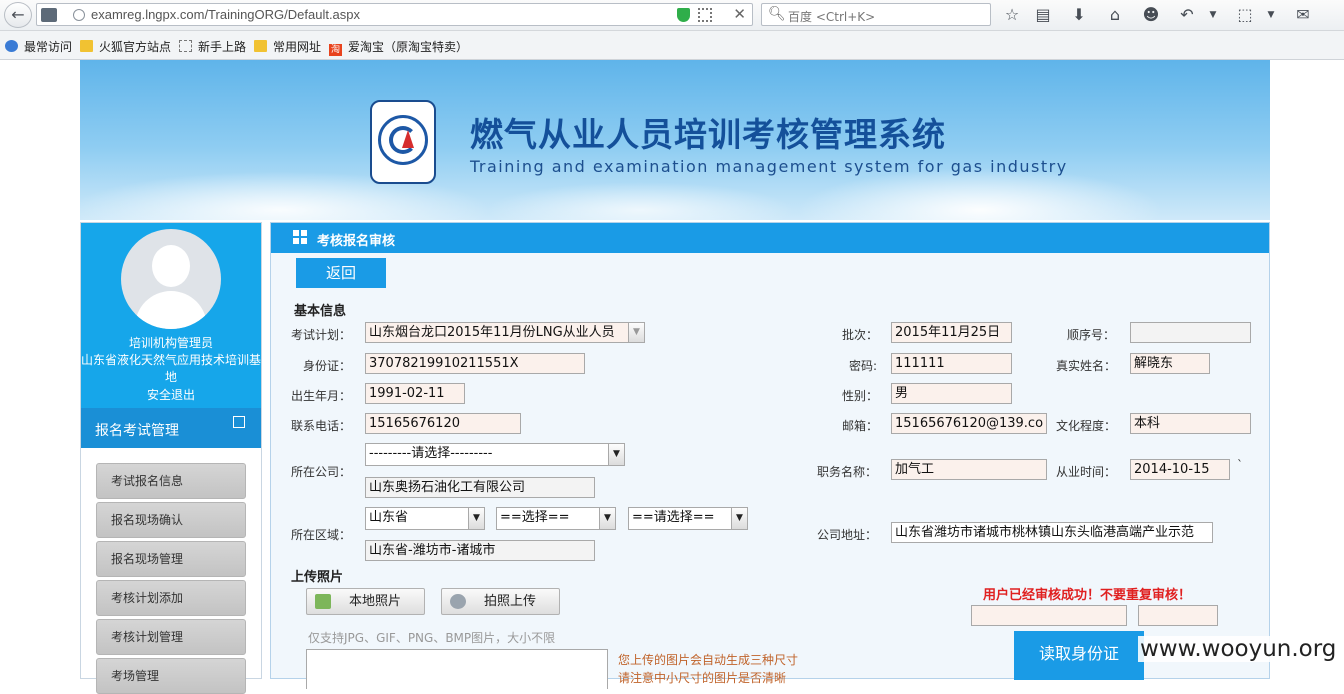 The width and height of the screenshot is (1344, 694). Describe the element at coordinates (1187, 15) in the screenshot. I see `undo-icon: ↶` at that location.